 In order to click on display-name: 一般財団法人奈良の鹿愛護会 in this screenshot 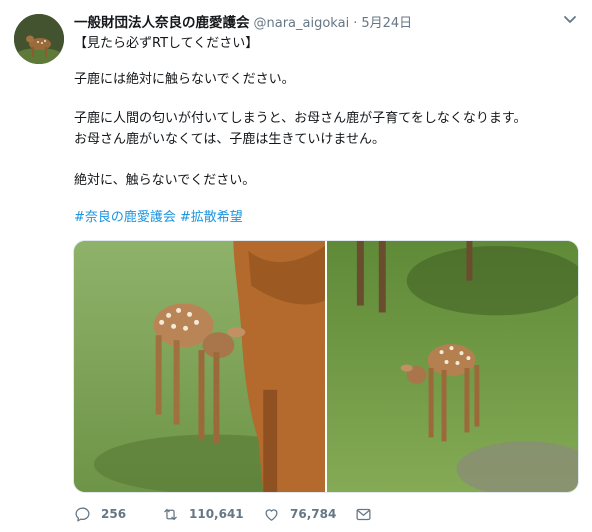, I will do `click(162, 21)`.